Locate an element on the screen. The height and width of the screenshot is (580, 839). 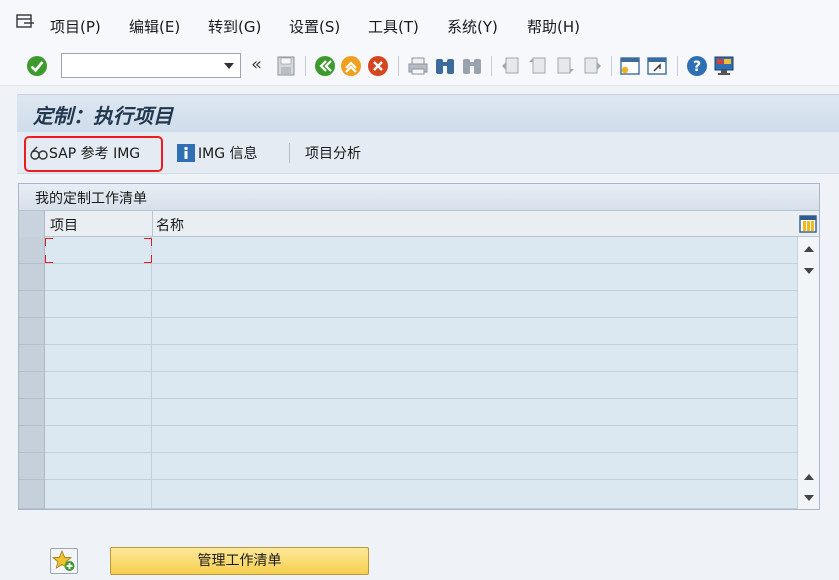
find-next-icon is located at coordinates (472, 66).